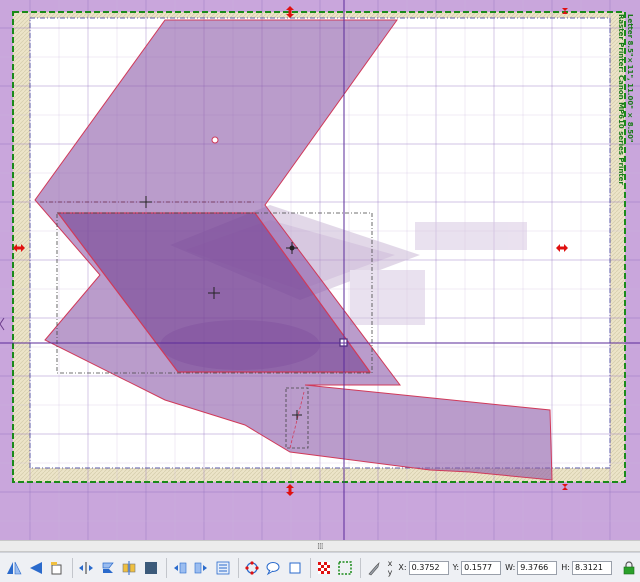 Image resolution: width=640 pixels, height=582 pixels. Describe the element at coordinates (2, 324) in the screenshot. I see `left-arrow-icon` at that location.